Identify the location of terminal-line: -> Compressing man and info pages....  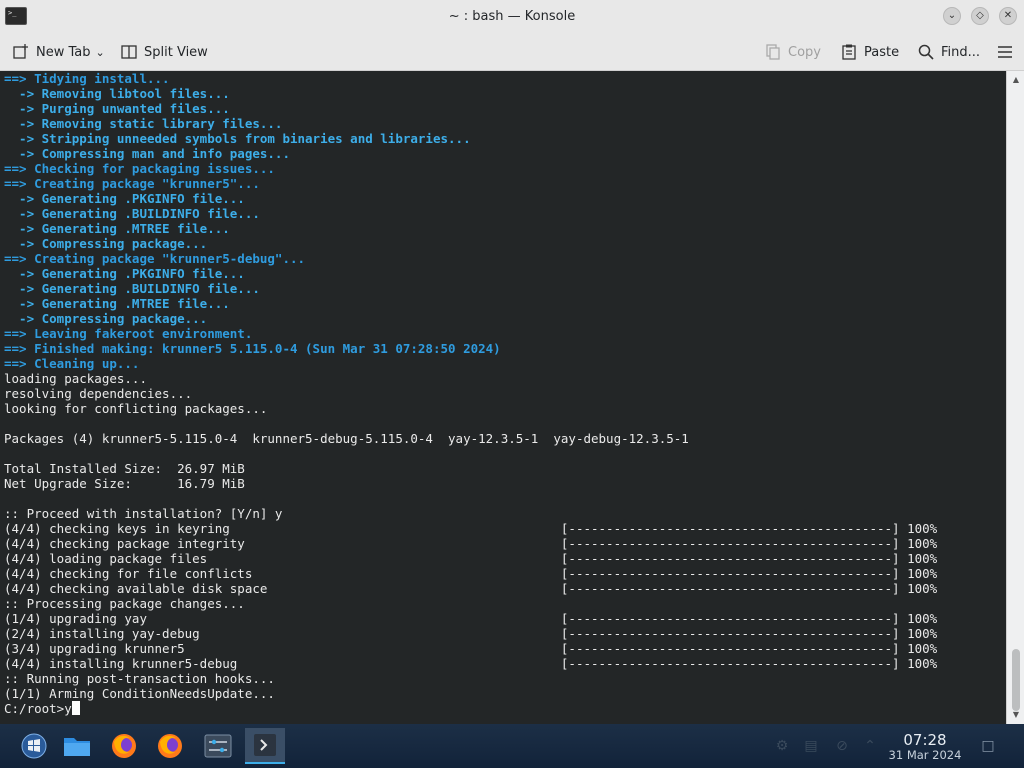
(147, 153).